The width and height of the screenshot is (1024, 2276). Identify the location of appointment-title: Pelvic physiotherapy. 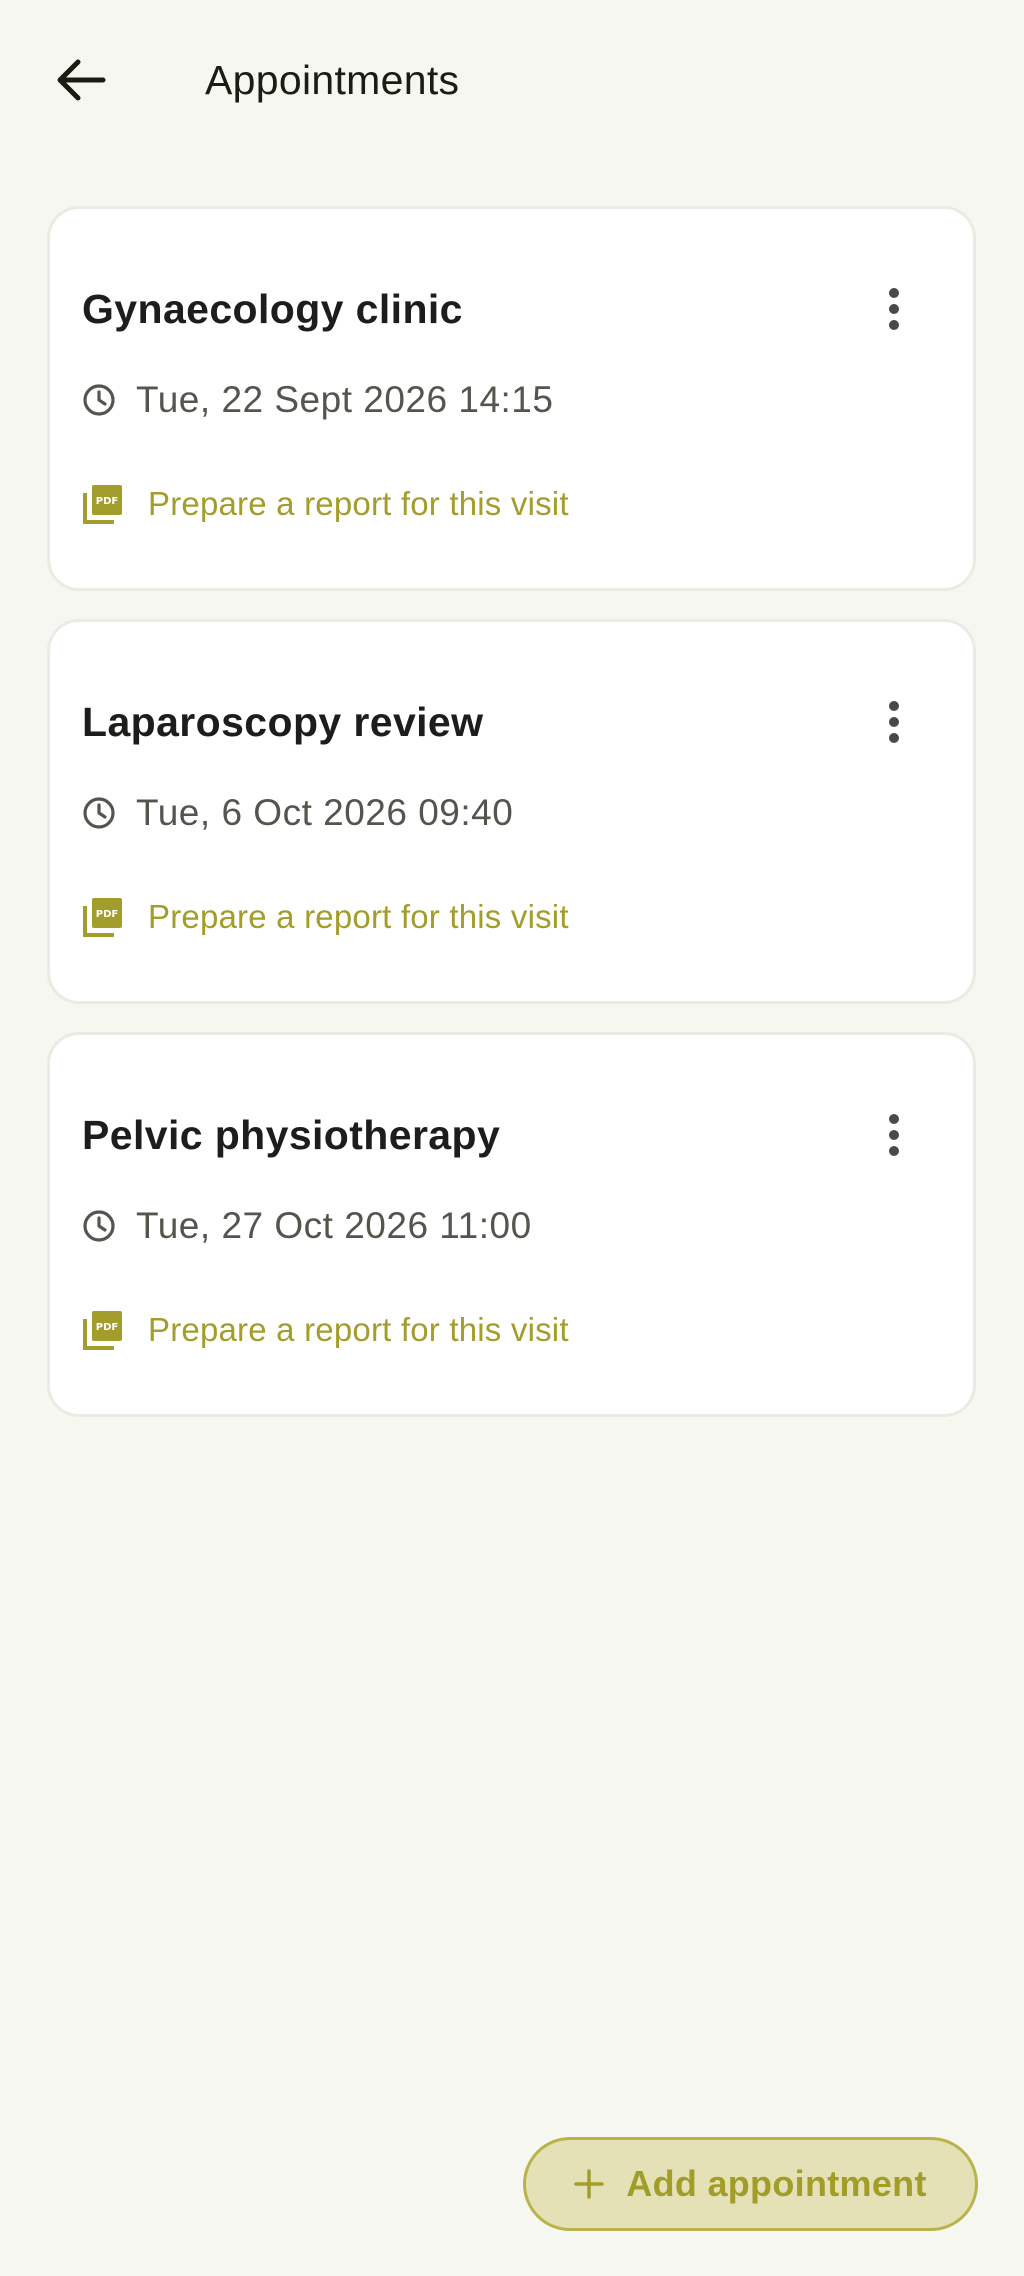
(291, 1135).